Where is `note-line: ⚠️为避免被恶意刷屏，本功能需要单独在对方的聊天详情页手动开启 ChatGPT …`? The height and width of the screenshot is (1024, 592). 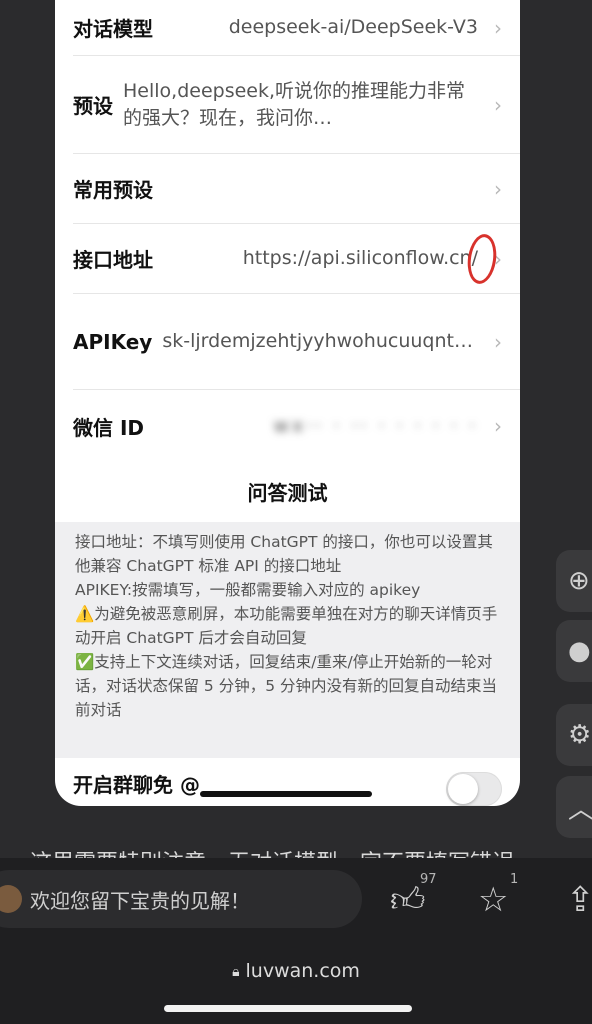
note-line: ⚠️为避免被恶意刷屏，本功能需要单独在对方的聊天详情页手动开启 ChatGPT … is located at coordinates (286, 626).